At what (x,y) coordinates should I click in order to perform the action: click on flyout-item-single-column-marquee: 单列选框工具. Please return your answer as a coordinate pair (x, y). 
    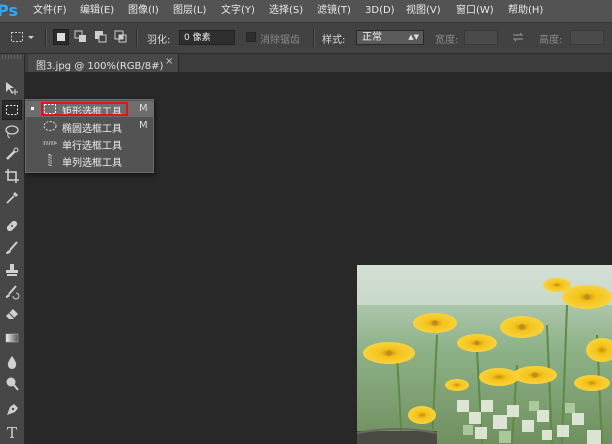
    Looking at the image, I should click on (89, 160).